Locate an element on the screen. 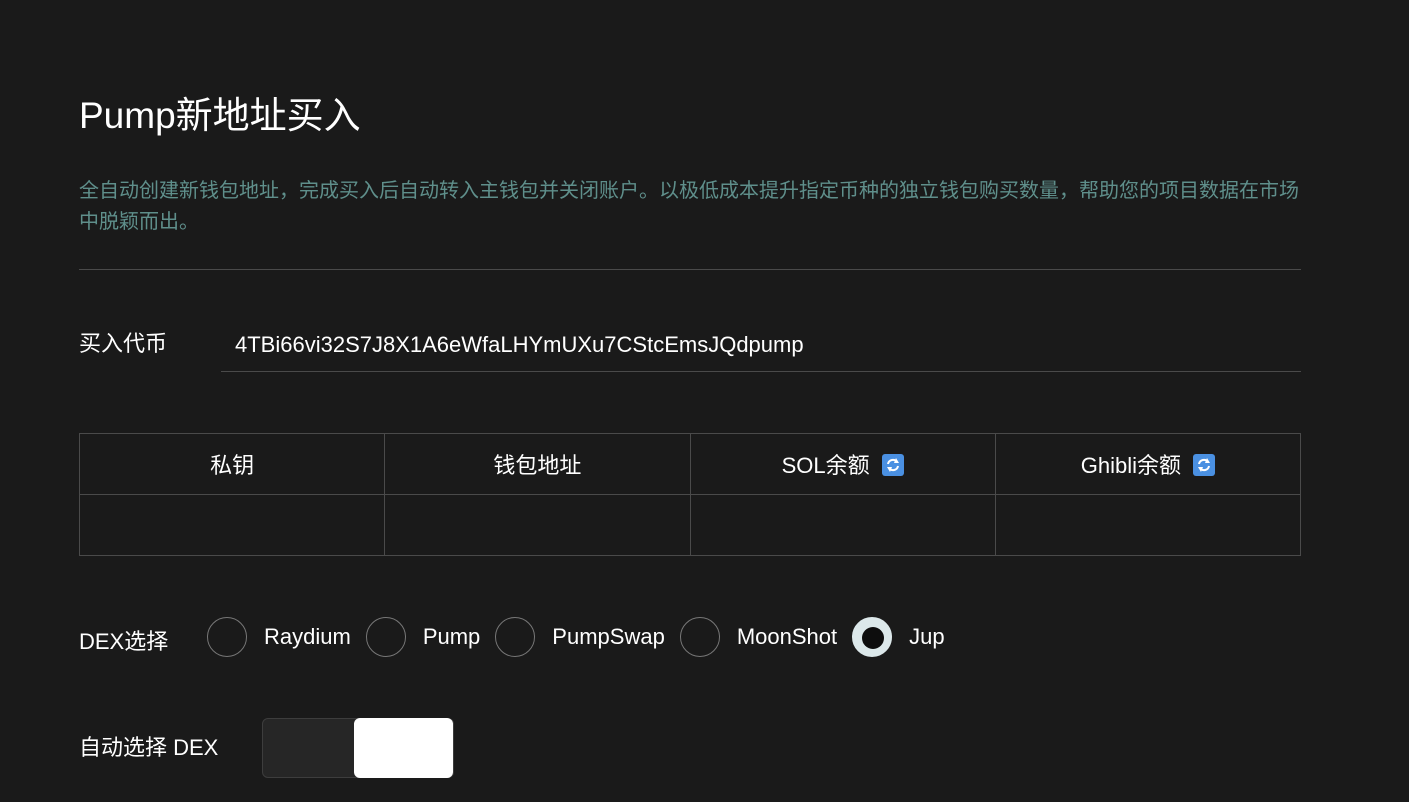 The image size is (1409, 802). table-header-row: 私钥 钱包地址 SOL余额 Ghibli余额 is located at coordinates (690, 464).